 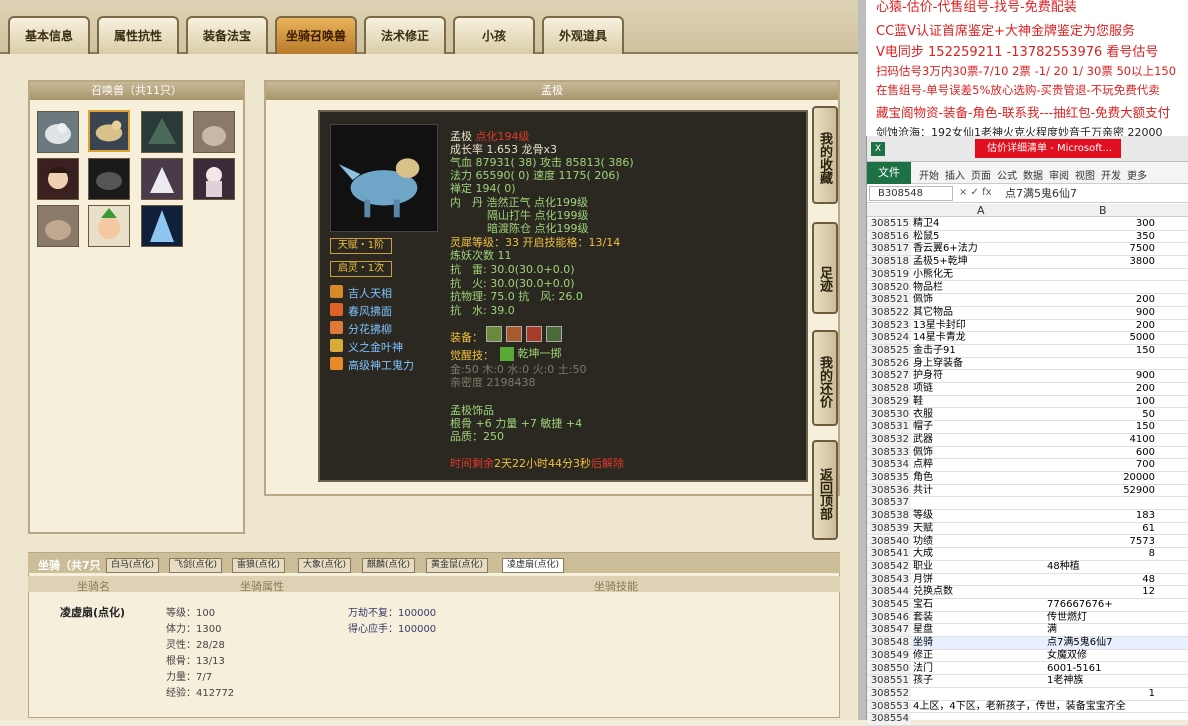 What do you see at coordinates (1101, 440) in the screenshot?
I see `cell-b: 4100` at bounding box center [1101, 440].